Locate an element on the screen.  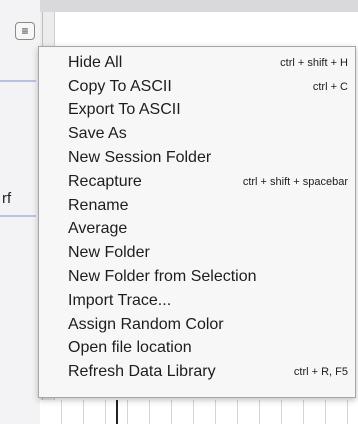
menu-item-new-session-folder: New Session Folder is located at coordinates (197, 158).